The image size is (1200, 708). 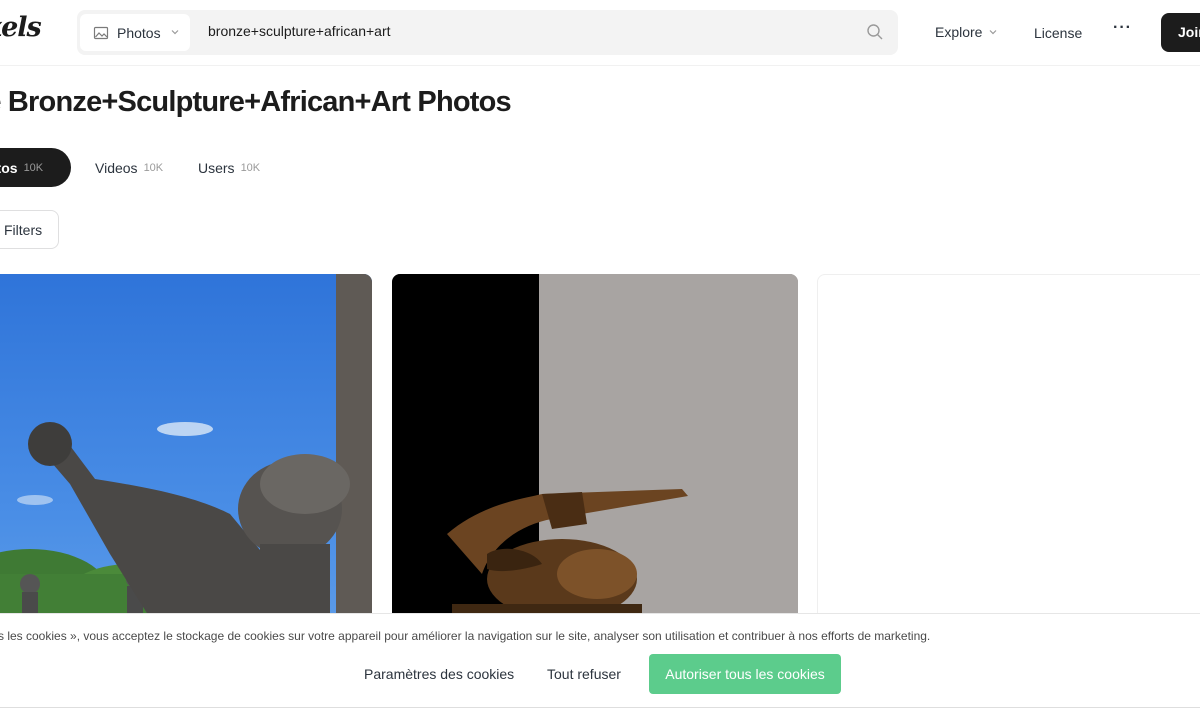 What do you see at coordinates (959, 32) in the screenshot?
I see `nav-explore-label: Explore` at bounding box center [959, 32].